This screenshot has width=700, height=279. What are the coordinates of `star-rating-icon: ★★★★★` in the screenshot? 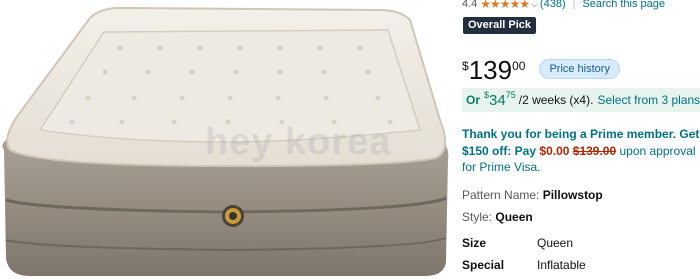 It's located at (505, 5).